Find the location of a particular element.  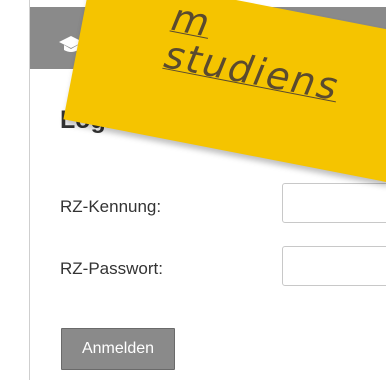

password-label: RZ-Passwort: is located at coordinates (111, 268).